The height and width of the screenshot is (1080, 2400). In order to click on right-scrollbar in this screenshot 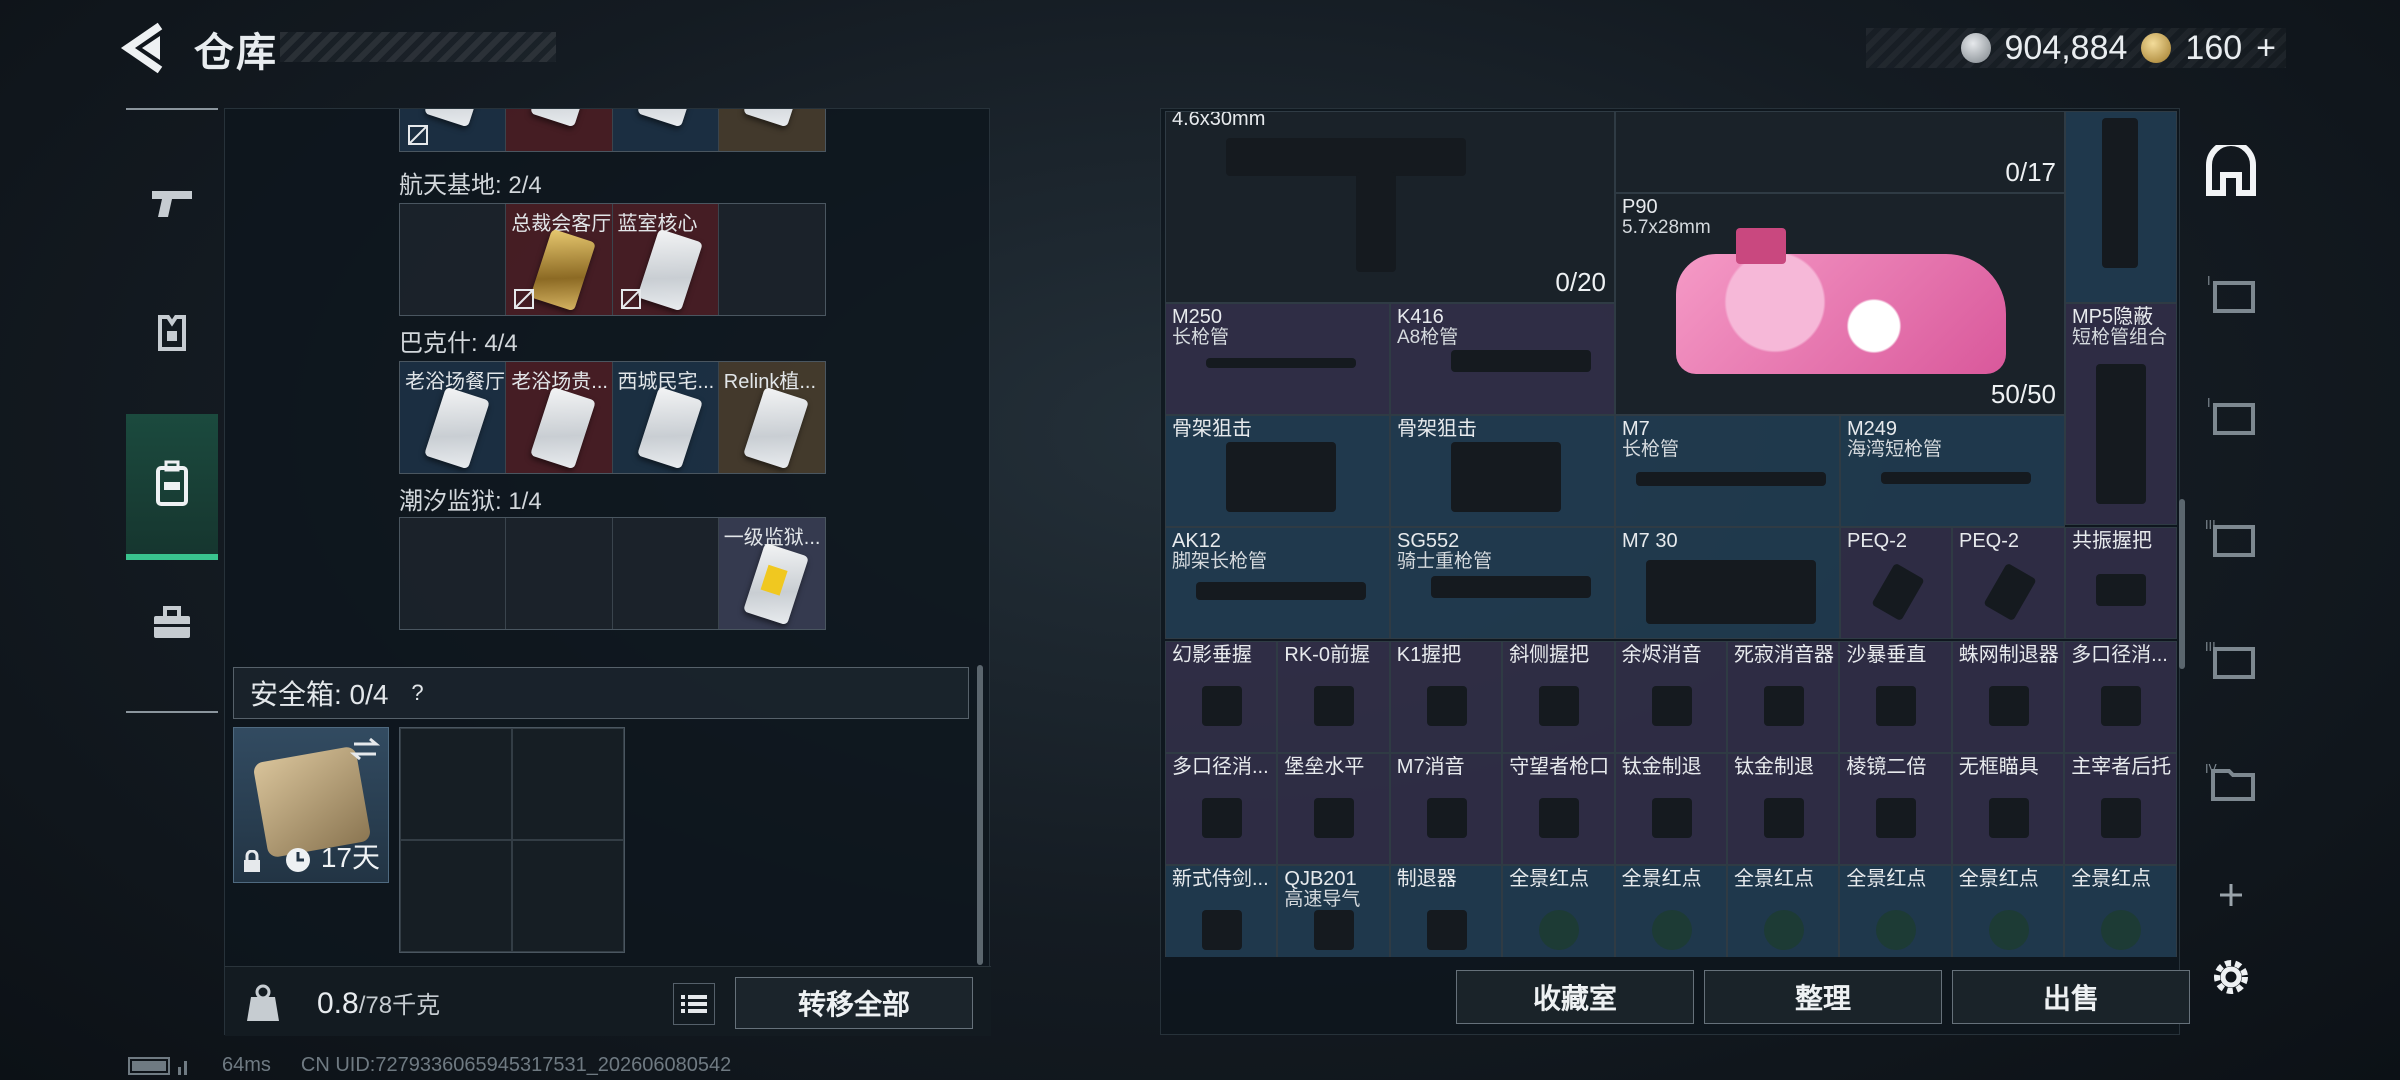, I will do `click(2182, 584)`.